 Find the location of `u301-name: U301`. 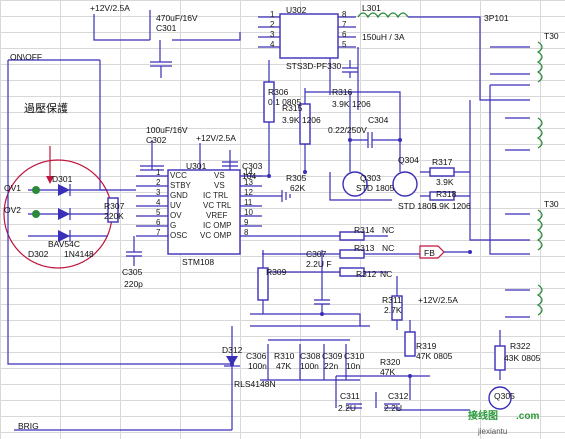

u301-name: U301 is located at coordinates (196, 166).